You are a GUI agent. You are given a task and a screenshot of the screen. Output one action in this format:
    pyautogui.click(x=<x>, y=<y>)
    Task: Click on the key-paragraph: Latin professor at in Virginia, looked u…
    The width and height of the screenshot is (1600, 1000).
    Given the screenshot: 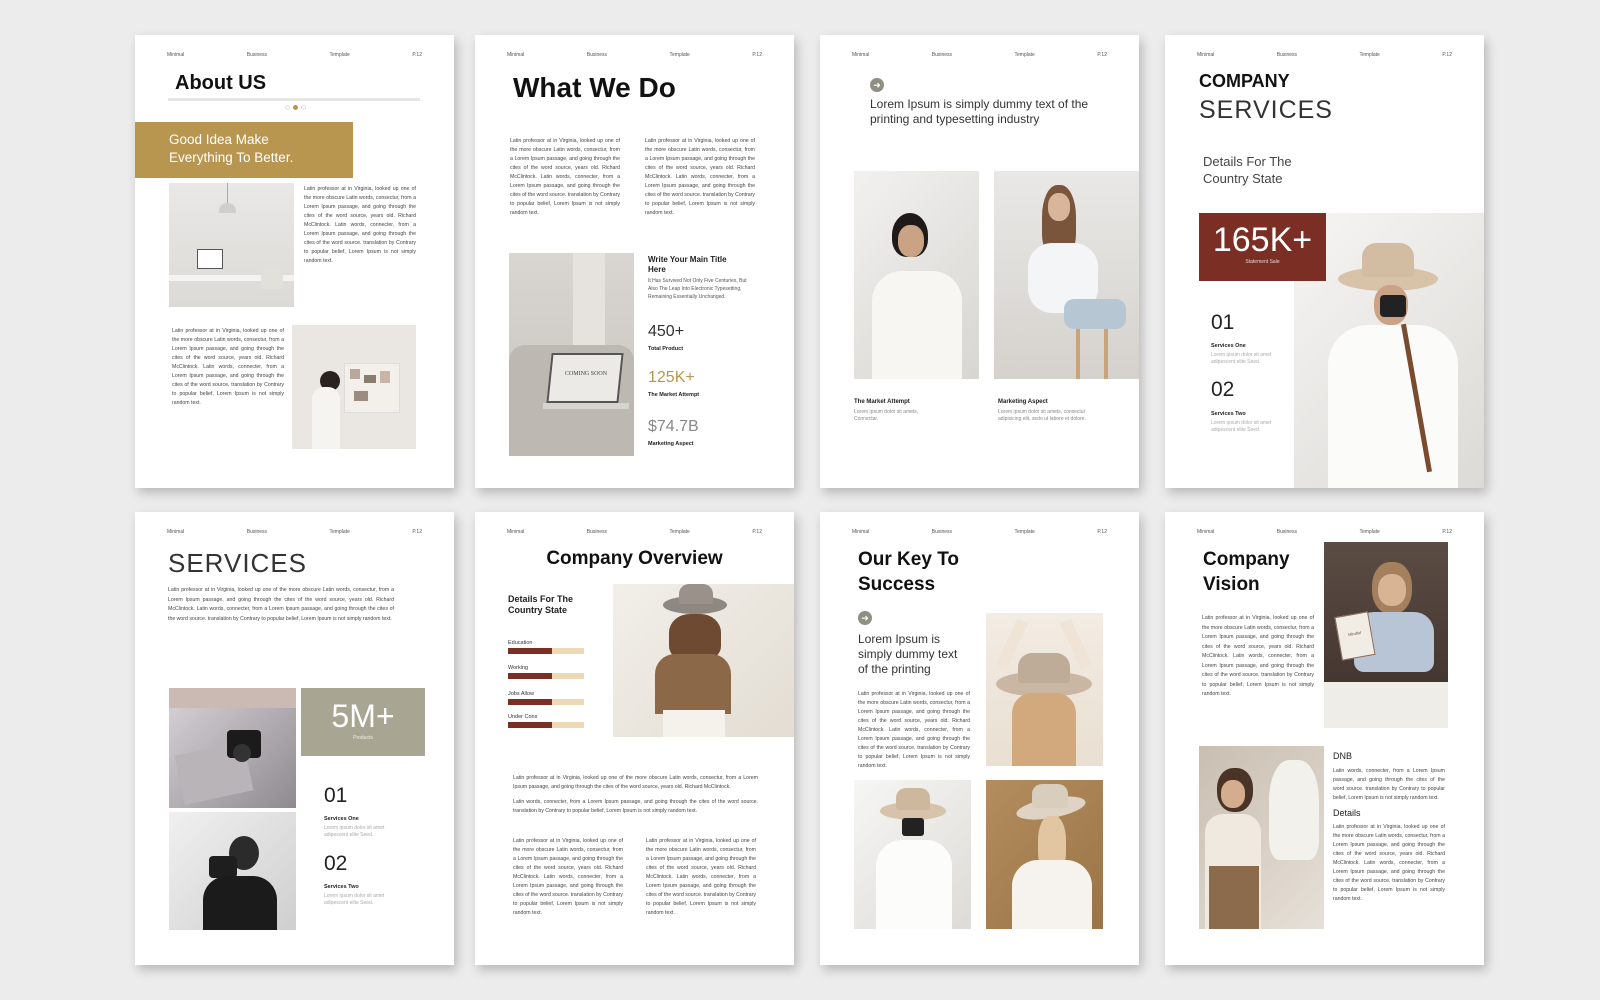 What is the action you would take?
    pyautogui.click(x=914, y=730)
    